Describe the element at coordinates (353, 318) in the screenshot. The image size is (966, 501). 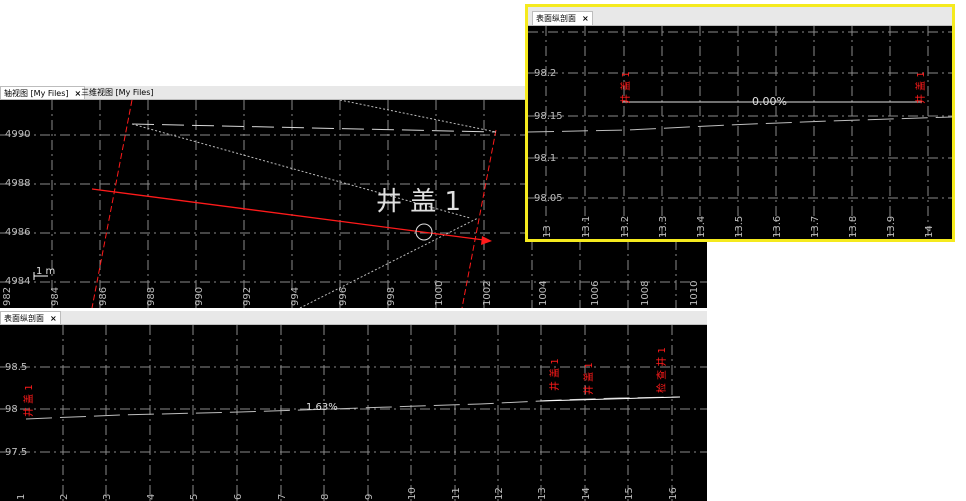
I see `profile-main-tabbar: 表面纵剖面 ×` at that location.